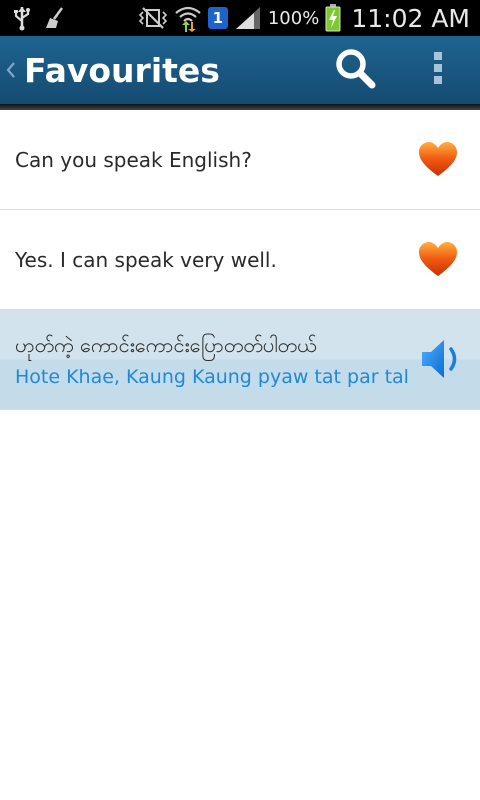 The image size is (480, 800). I want to click on phrase-text: Can you speak English?, so click(133, 159).